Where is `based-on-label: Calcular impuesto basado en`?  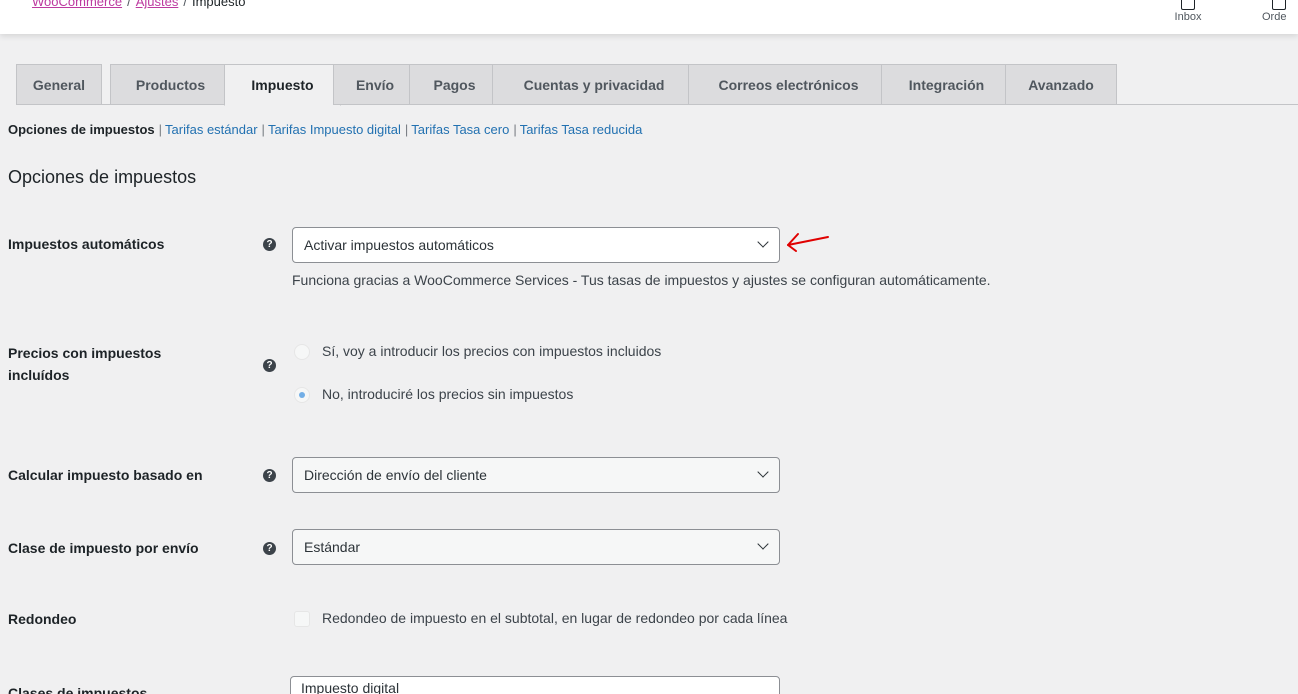 based-on-label: Calcular impuesto basado en is located at coordinates (105, 475).